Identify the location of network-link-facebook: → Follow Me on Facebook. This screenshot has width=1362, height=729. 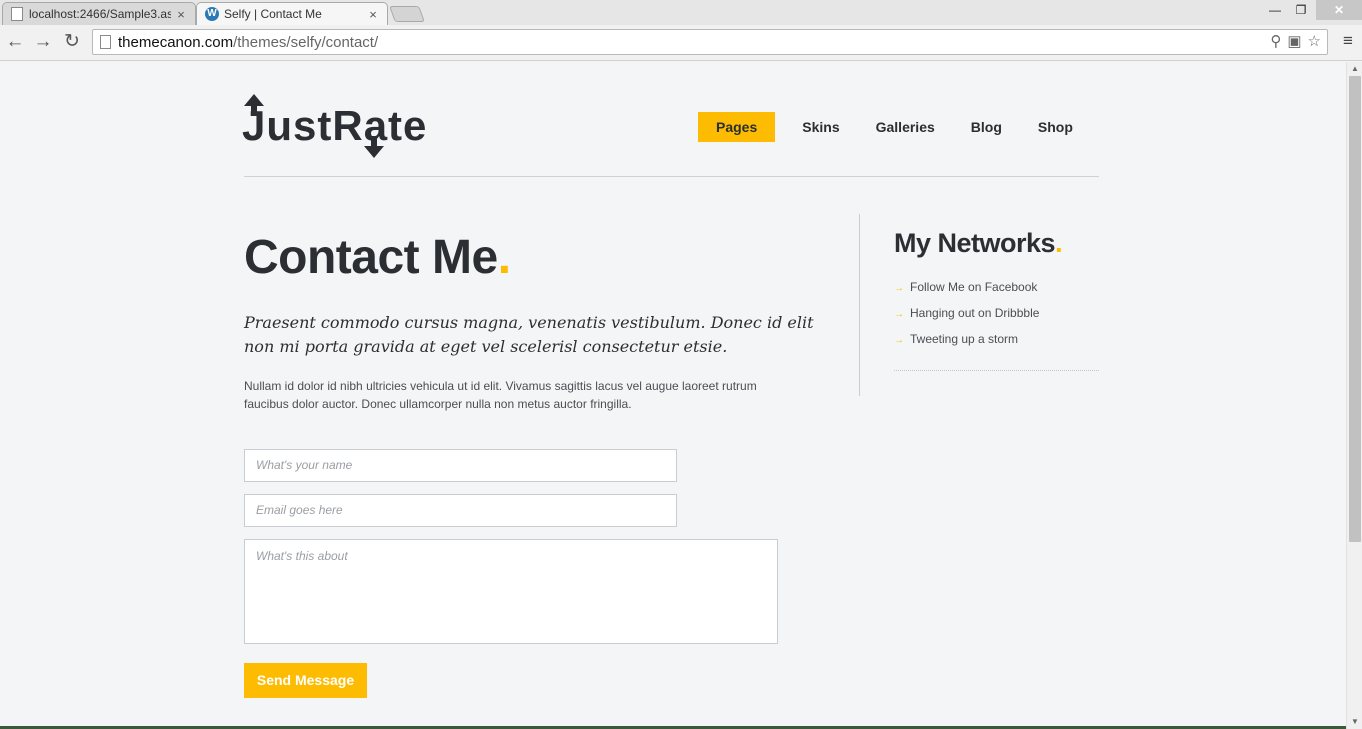
(966, 288).